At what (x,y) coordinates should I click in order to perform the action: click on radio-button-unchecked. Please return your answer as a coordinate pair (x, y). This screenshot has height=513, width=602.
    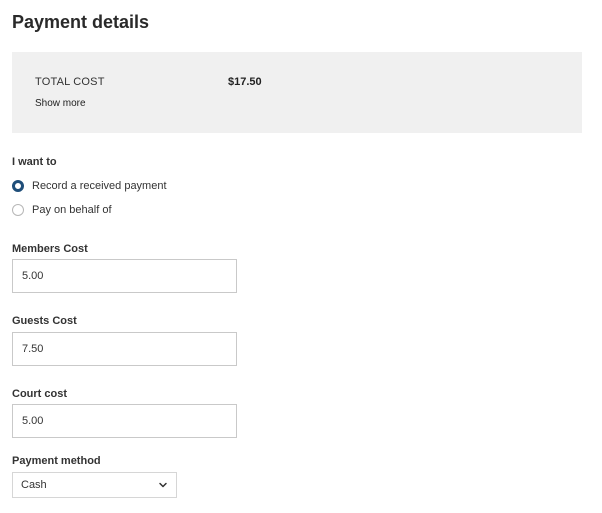
    Looking at the image, I should click on (18, 210).